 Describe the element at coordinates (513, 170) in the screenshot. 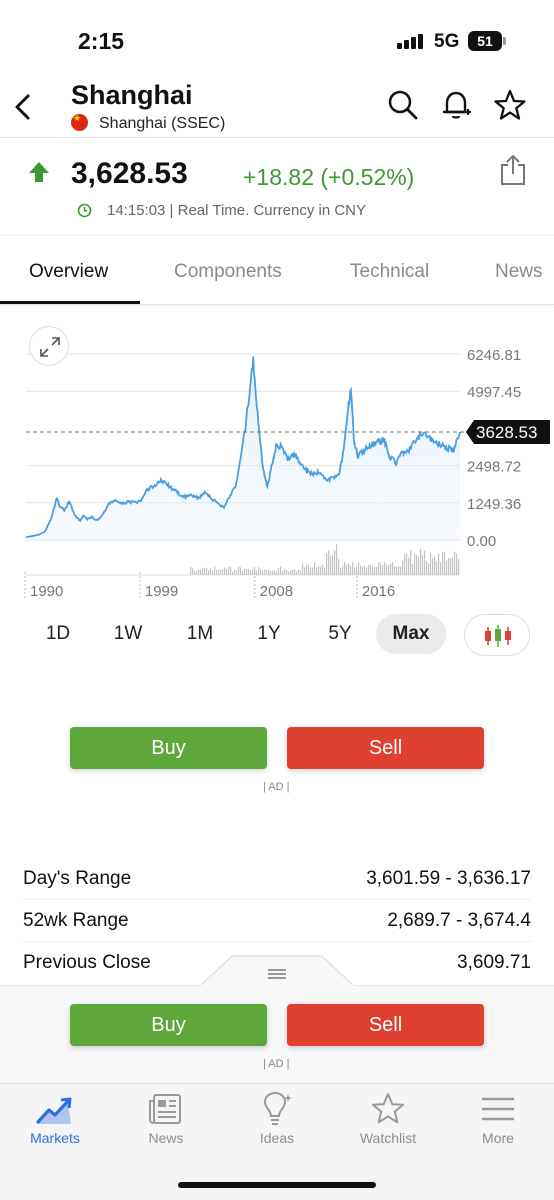

I see `share-icon` at that location.